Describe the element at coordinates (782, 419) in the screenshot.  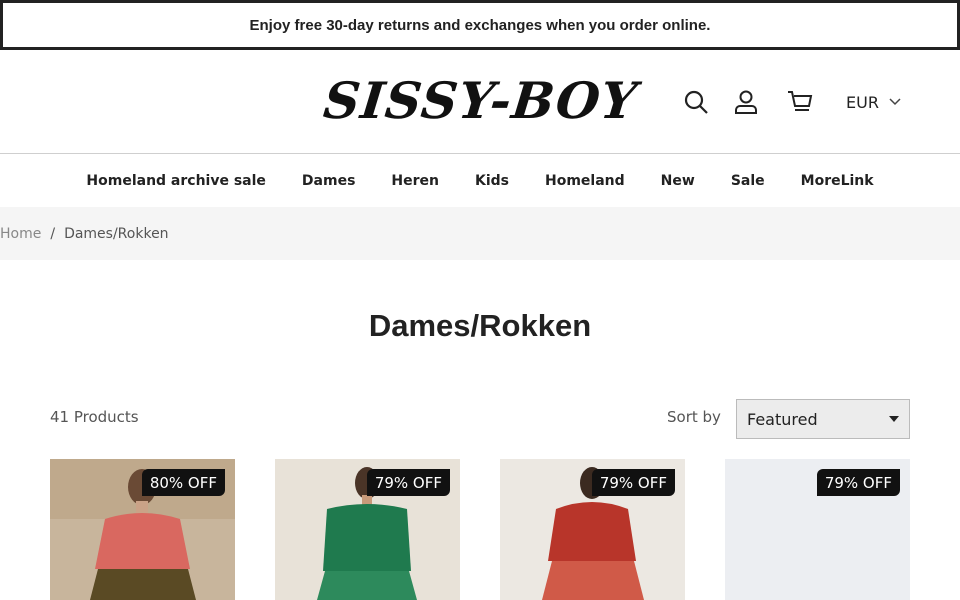
I see `sort-selected-value: Featured` at that location.